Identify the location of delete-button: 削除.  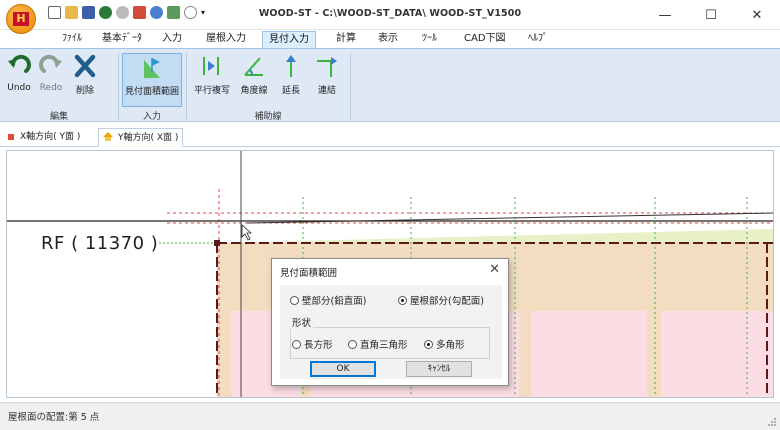
(85, 78).